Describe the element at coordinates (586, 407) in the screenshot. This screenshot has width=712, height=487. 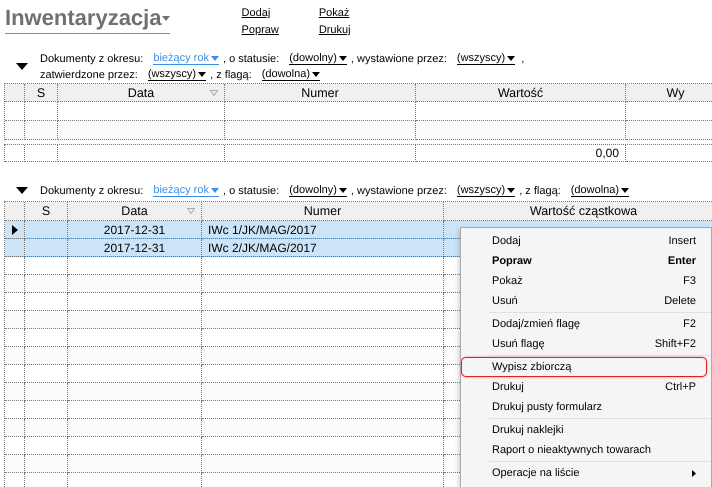
I see `menu-item: Drukuj pusty formularz` at that location.